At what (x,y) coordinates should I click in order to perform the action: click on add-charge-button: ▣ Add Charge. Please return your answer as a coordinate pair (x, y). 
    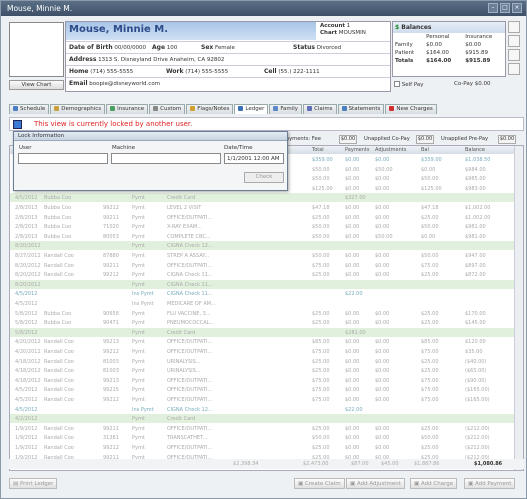
    Looking at the image, I should click on (434, 483).